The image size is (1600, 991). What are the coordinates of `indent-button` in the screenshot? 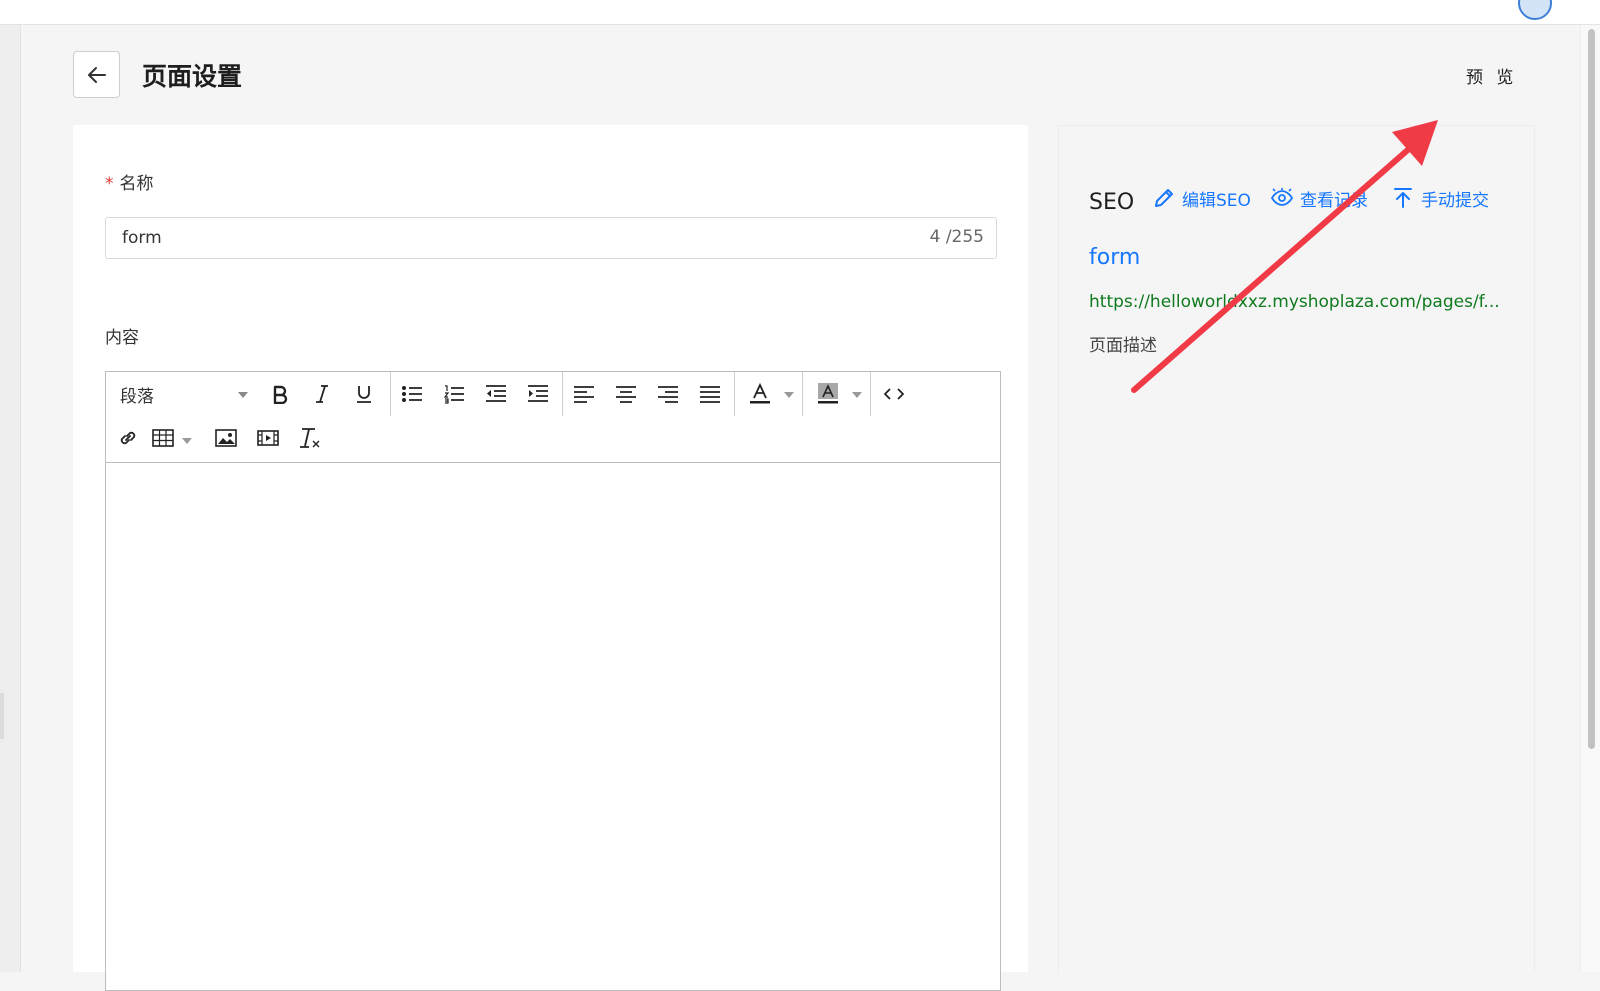 It's located at (538, 394).